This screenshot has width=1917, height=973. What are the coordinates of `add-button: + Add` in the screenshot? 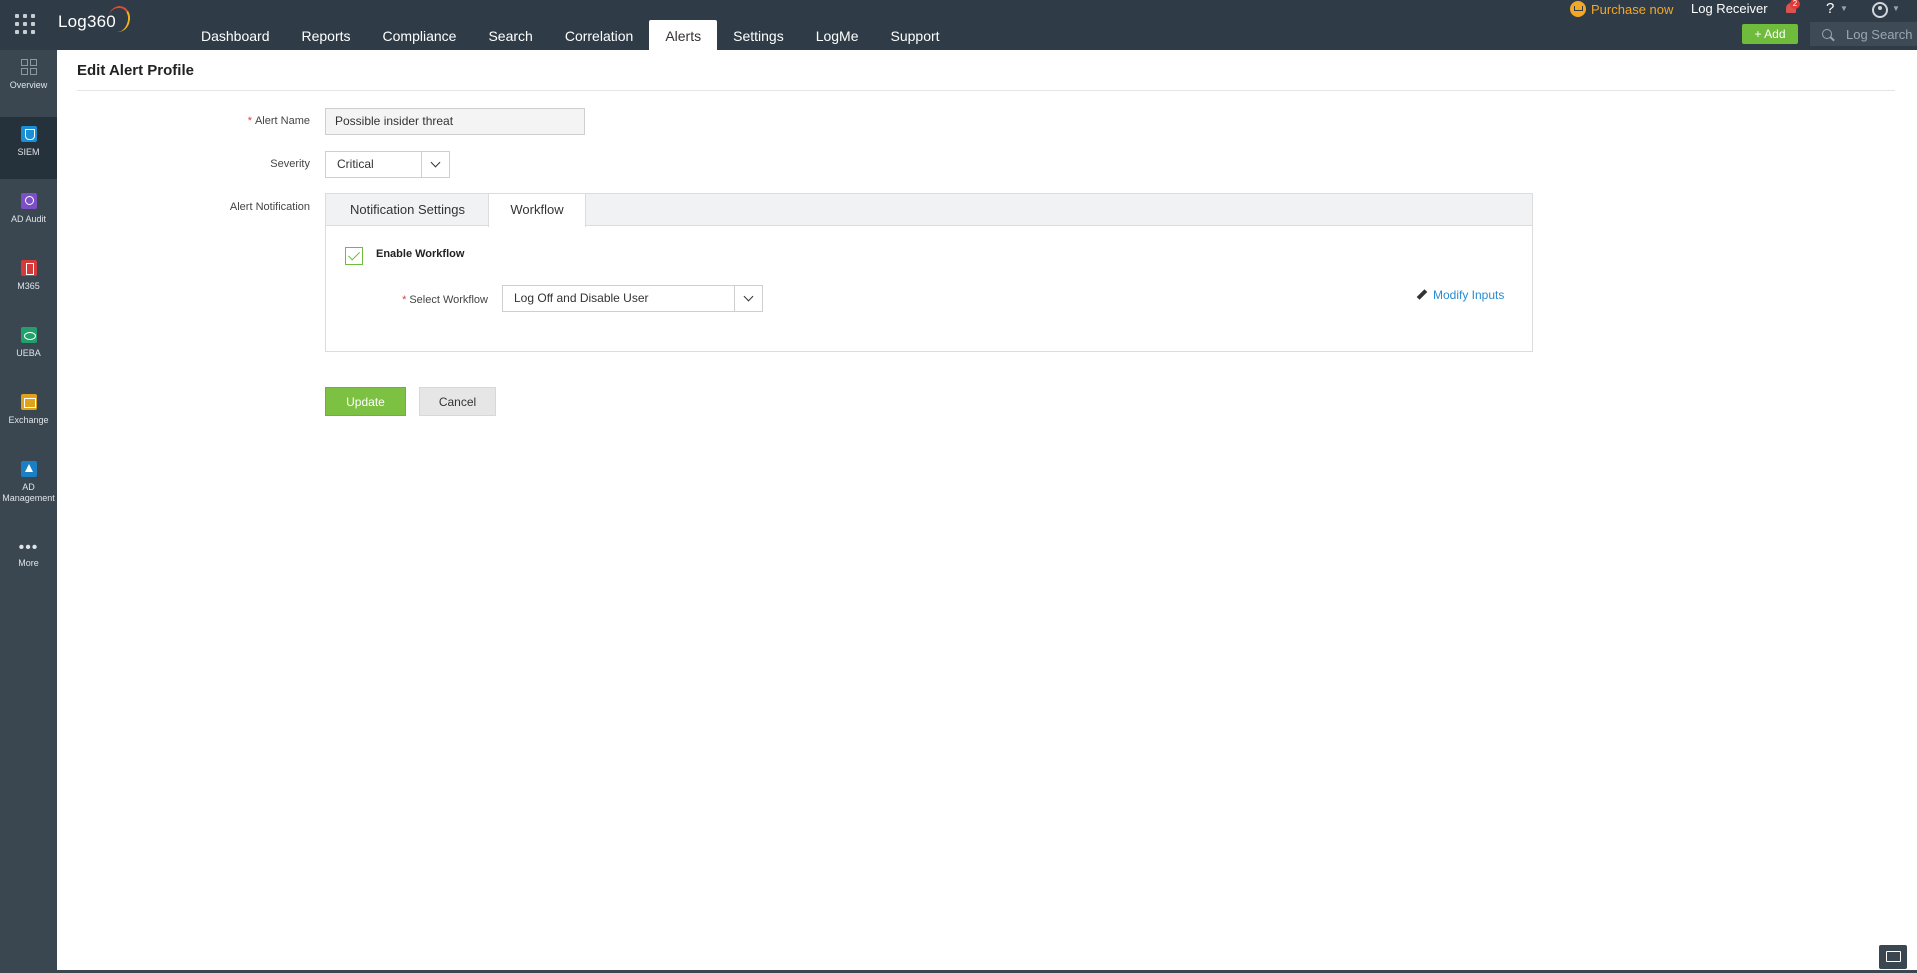 It's located at (1770, 34).